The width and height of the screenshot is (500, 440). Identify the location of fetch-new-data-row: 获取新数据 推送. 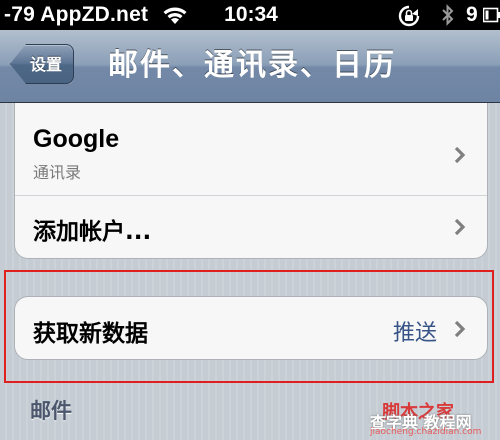
(251, 328).